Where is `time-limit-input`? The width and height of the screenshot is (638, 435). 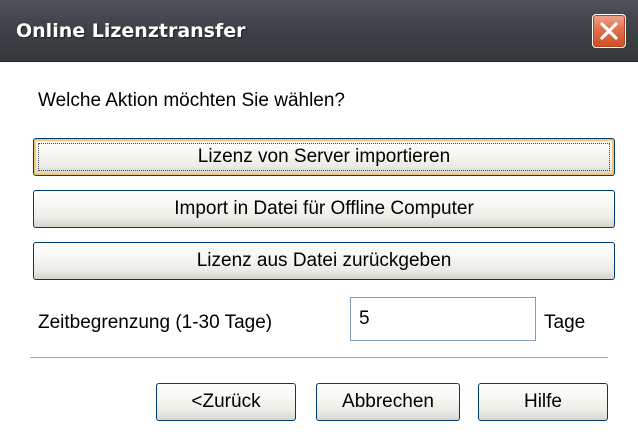 time-limit-input is located at coordinates (443, 319).